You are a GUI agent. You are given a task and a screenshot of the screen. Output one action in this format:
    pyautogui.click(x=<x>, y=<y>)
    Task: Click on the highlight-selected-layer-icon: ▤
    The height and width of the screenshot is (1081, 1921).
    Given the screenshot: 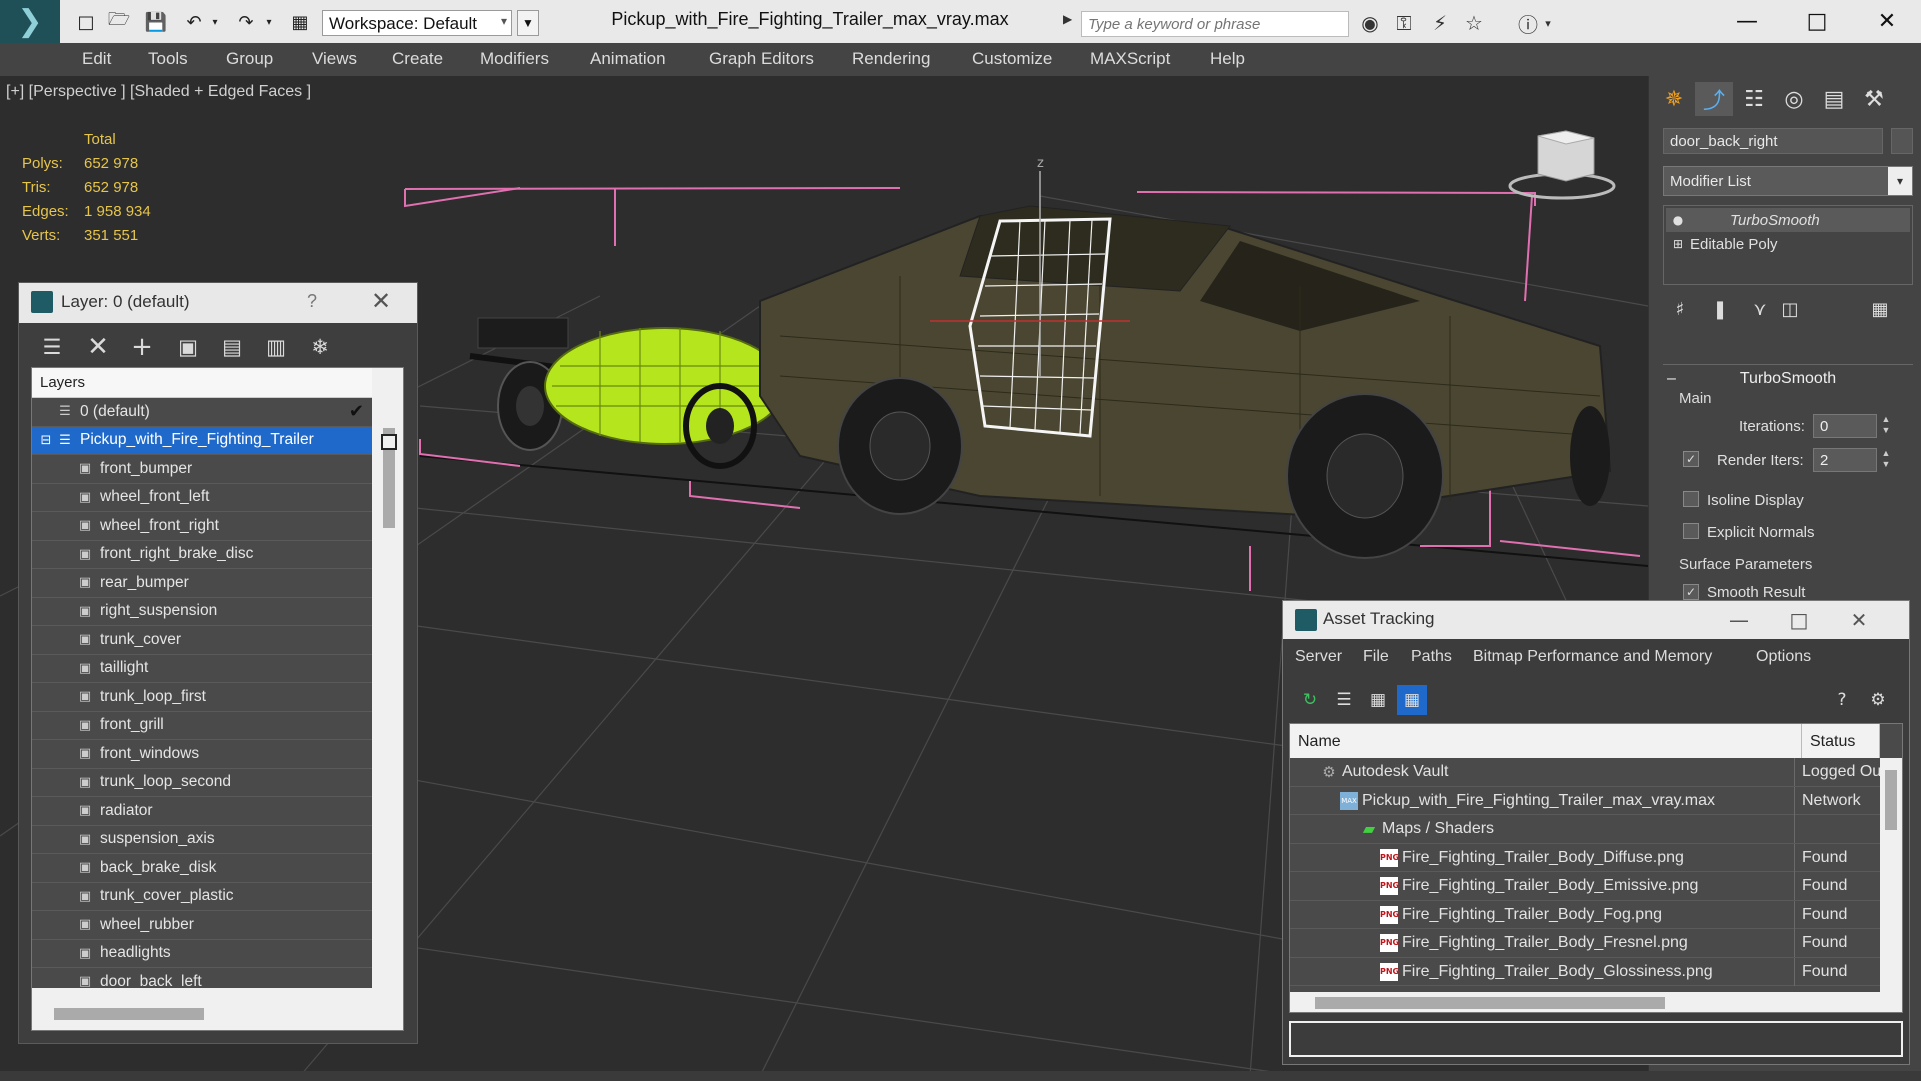 What is the action you would take?
    pyautogui.click(x=232, y=347)
    